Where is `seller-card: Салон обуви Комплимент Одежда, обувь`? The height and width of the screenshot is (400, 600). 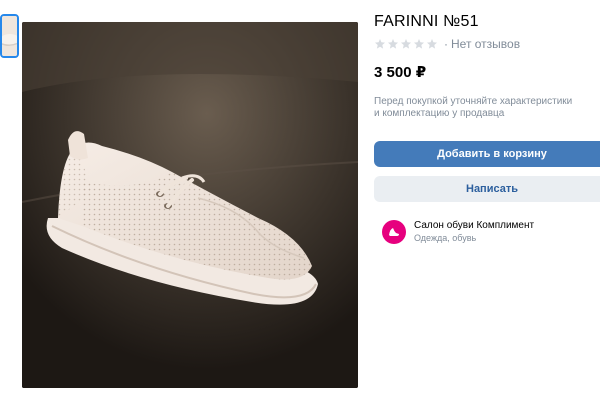
seller-card: Салон обуви Комплимент Одежда, обувь is located at coordinates (458, 231).